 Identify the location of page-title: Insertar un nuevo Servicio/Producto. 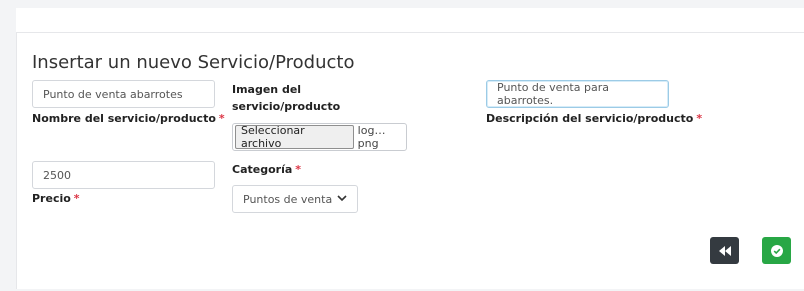
(193, 62).